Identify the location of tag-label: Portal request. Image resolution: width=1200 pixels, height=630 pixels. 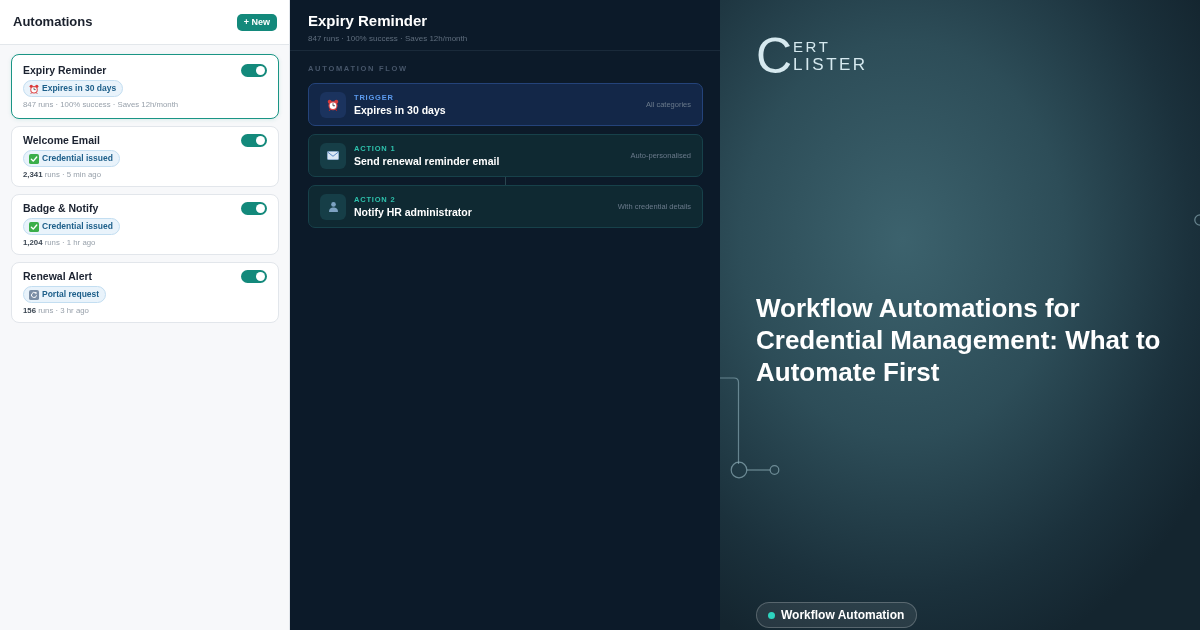
(71, 294).